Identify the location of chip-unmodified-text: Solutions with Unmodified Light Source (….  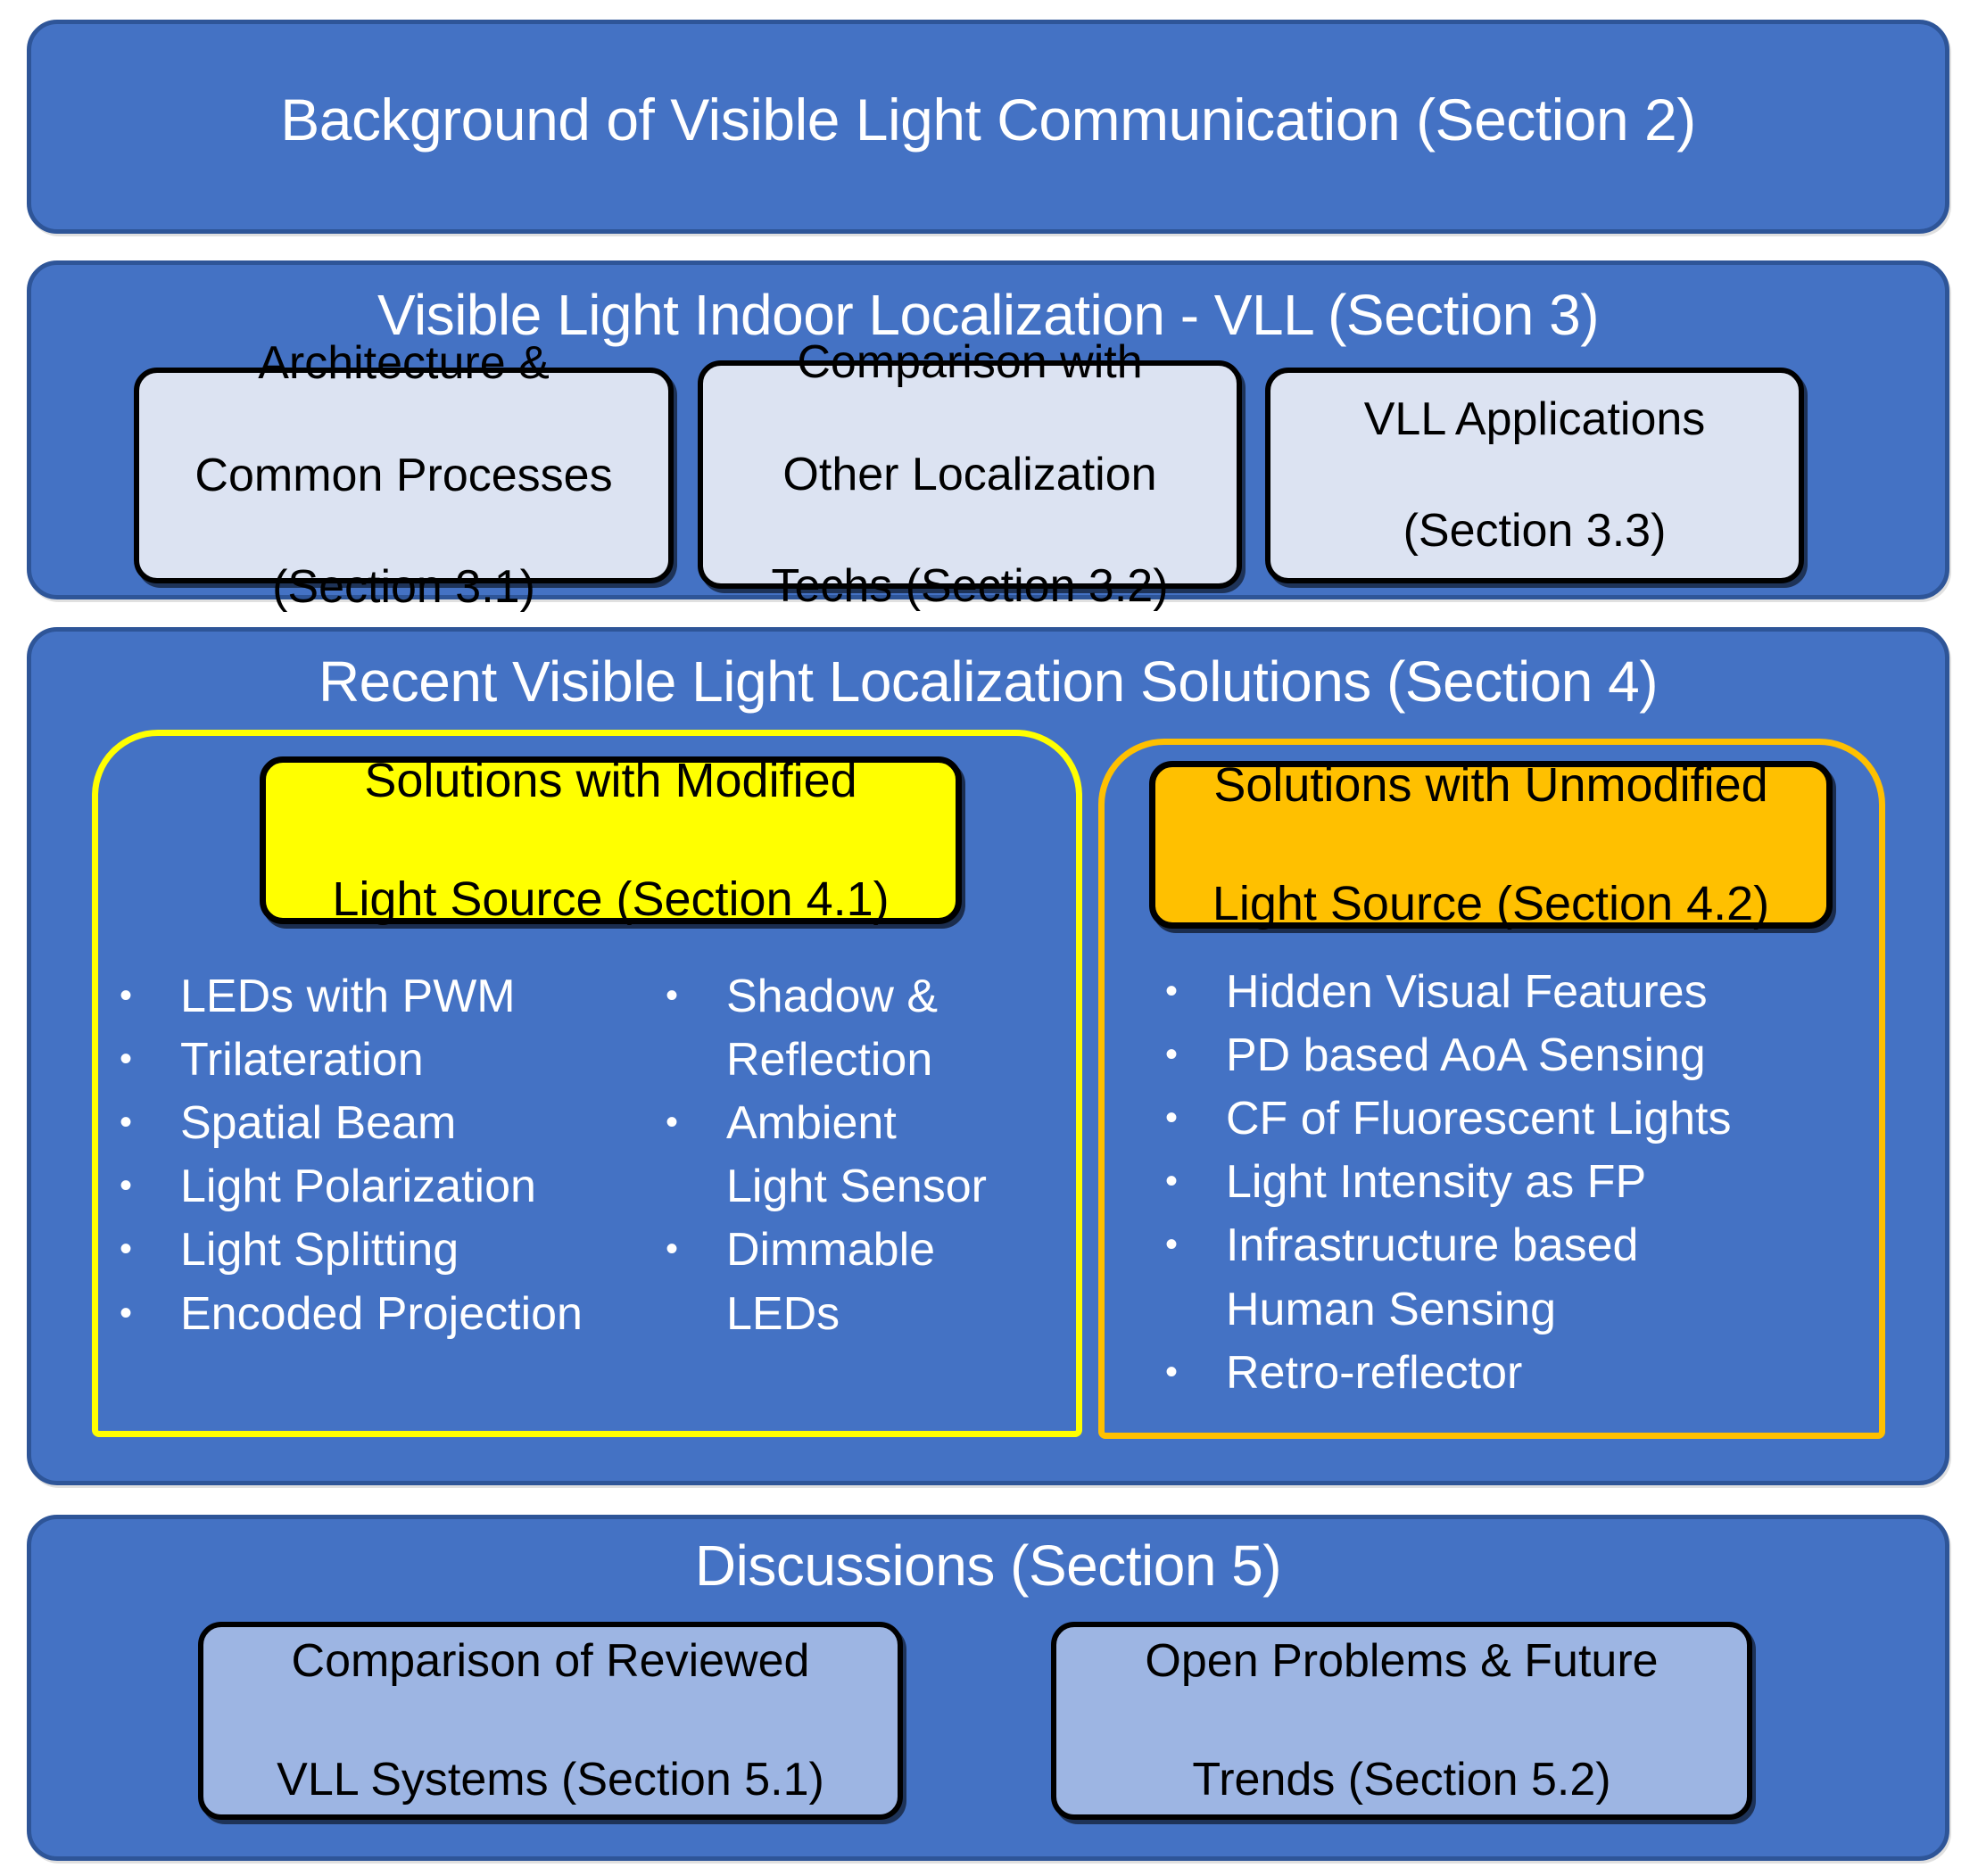
(1490, 845).